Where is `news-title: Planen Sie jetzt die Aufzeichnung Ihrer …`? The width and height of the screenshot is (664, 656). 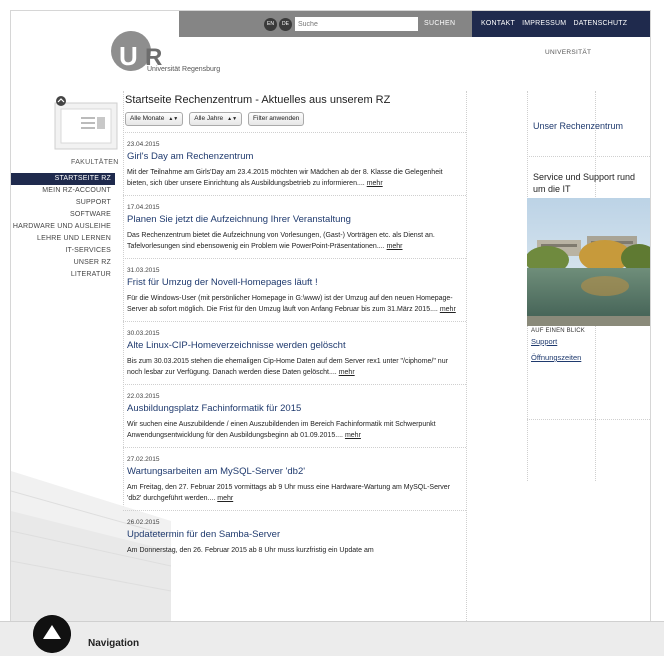 news-title: Planen Sie jetzt die Aufzeichnung Ihrer … is located at coordinates (294, 219).